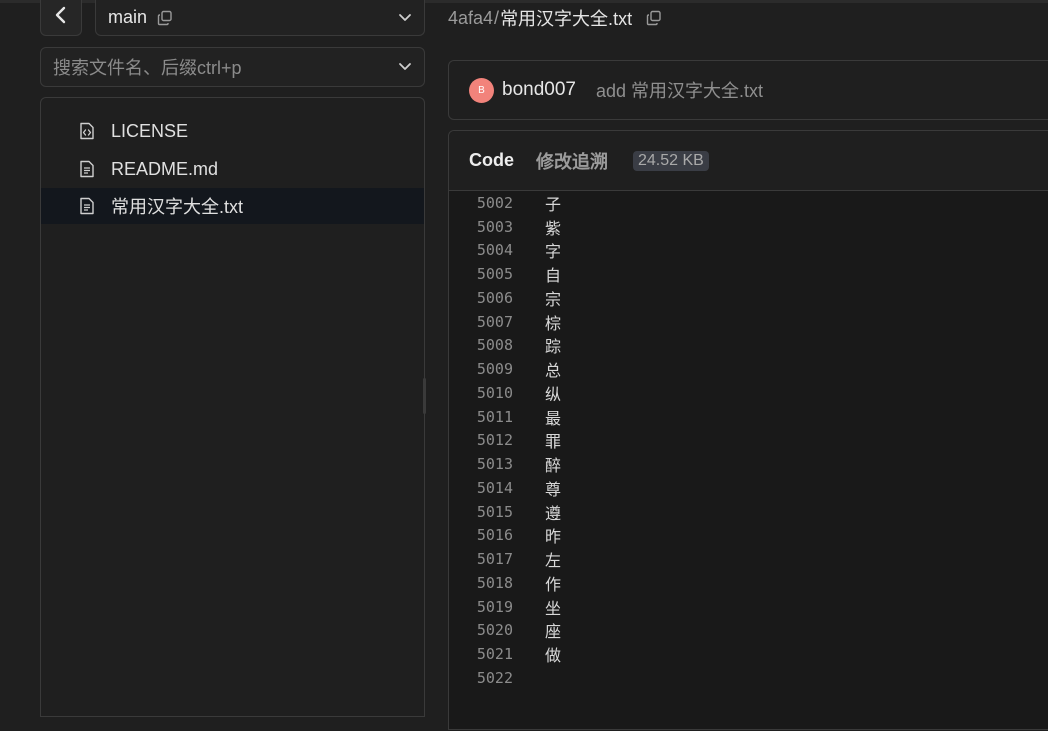 This screenshot has height=731, width=1048. I want to click on line-number: 5014, so click(481, 488).